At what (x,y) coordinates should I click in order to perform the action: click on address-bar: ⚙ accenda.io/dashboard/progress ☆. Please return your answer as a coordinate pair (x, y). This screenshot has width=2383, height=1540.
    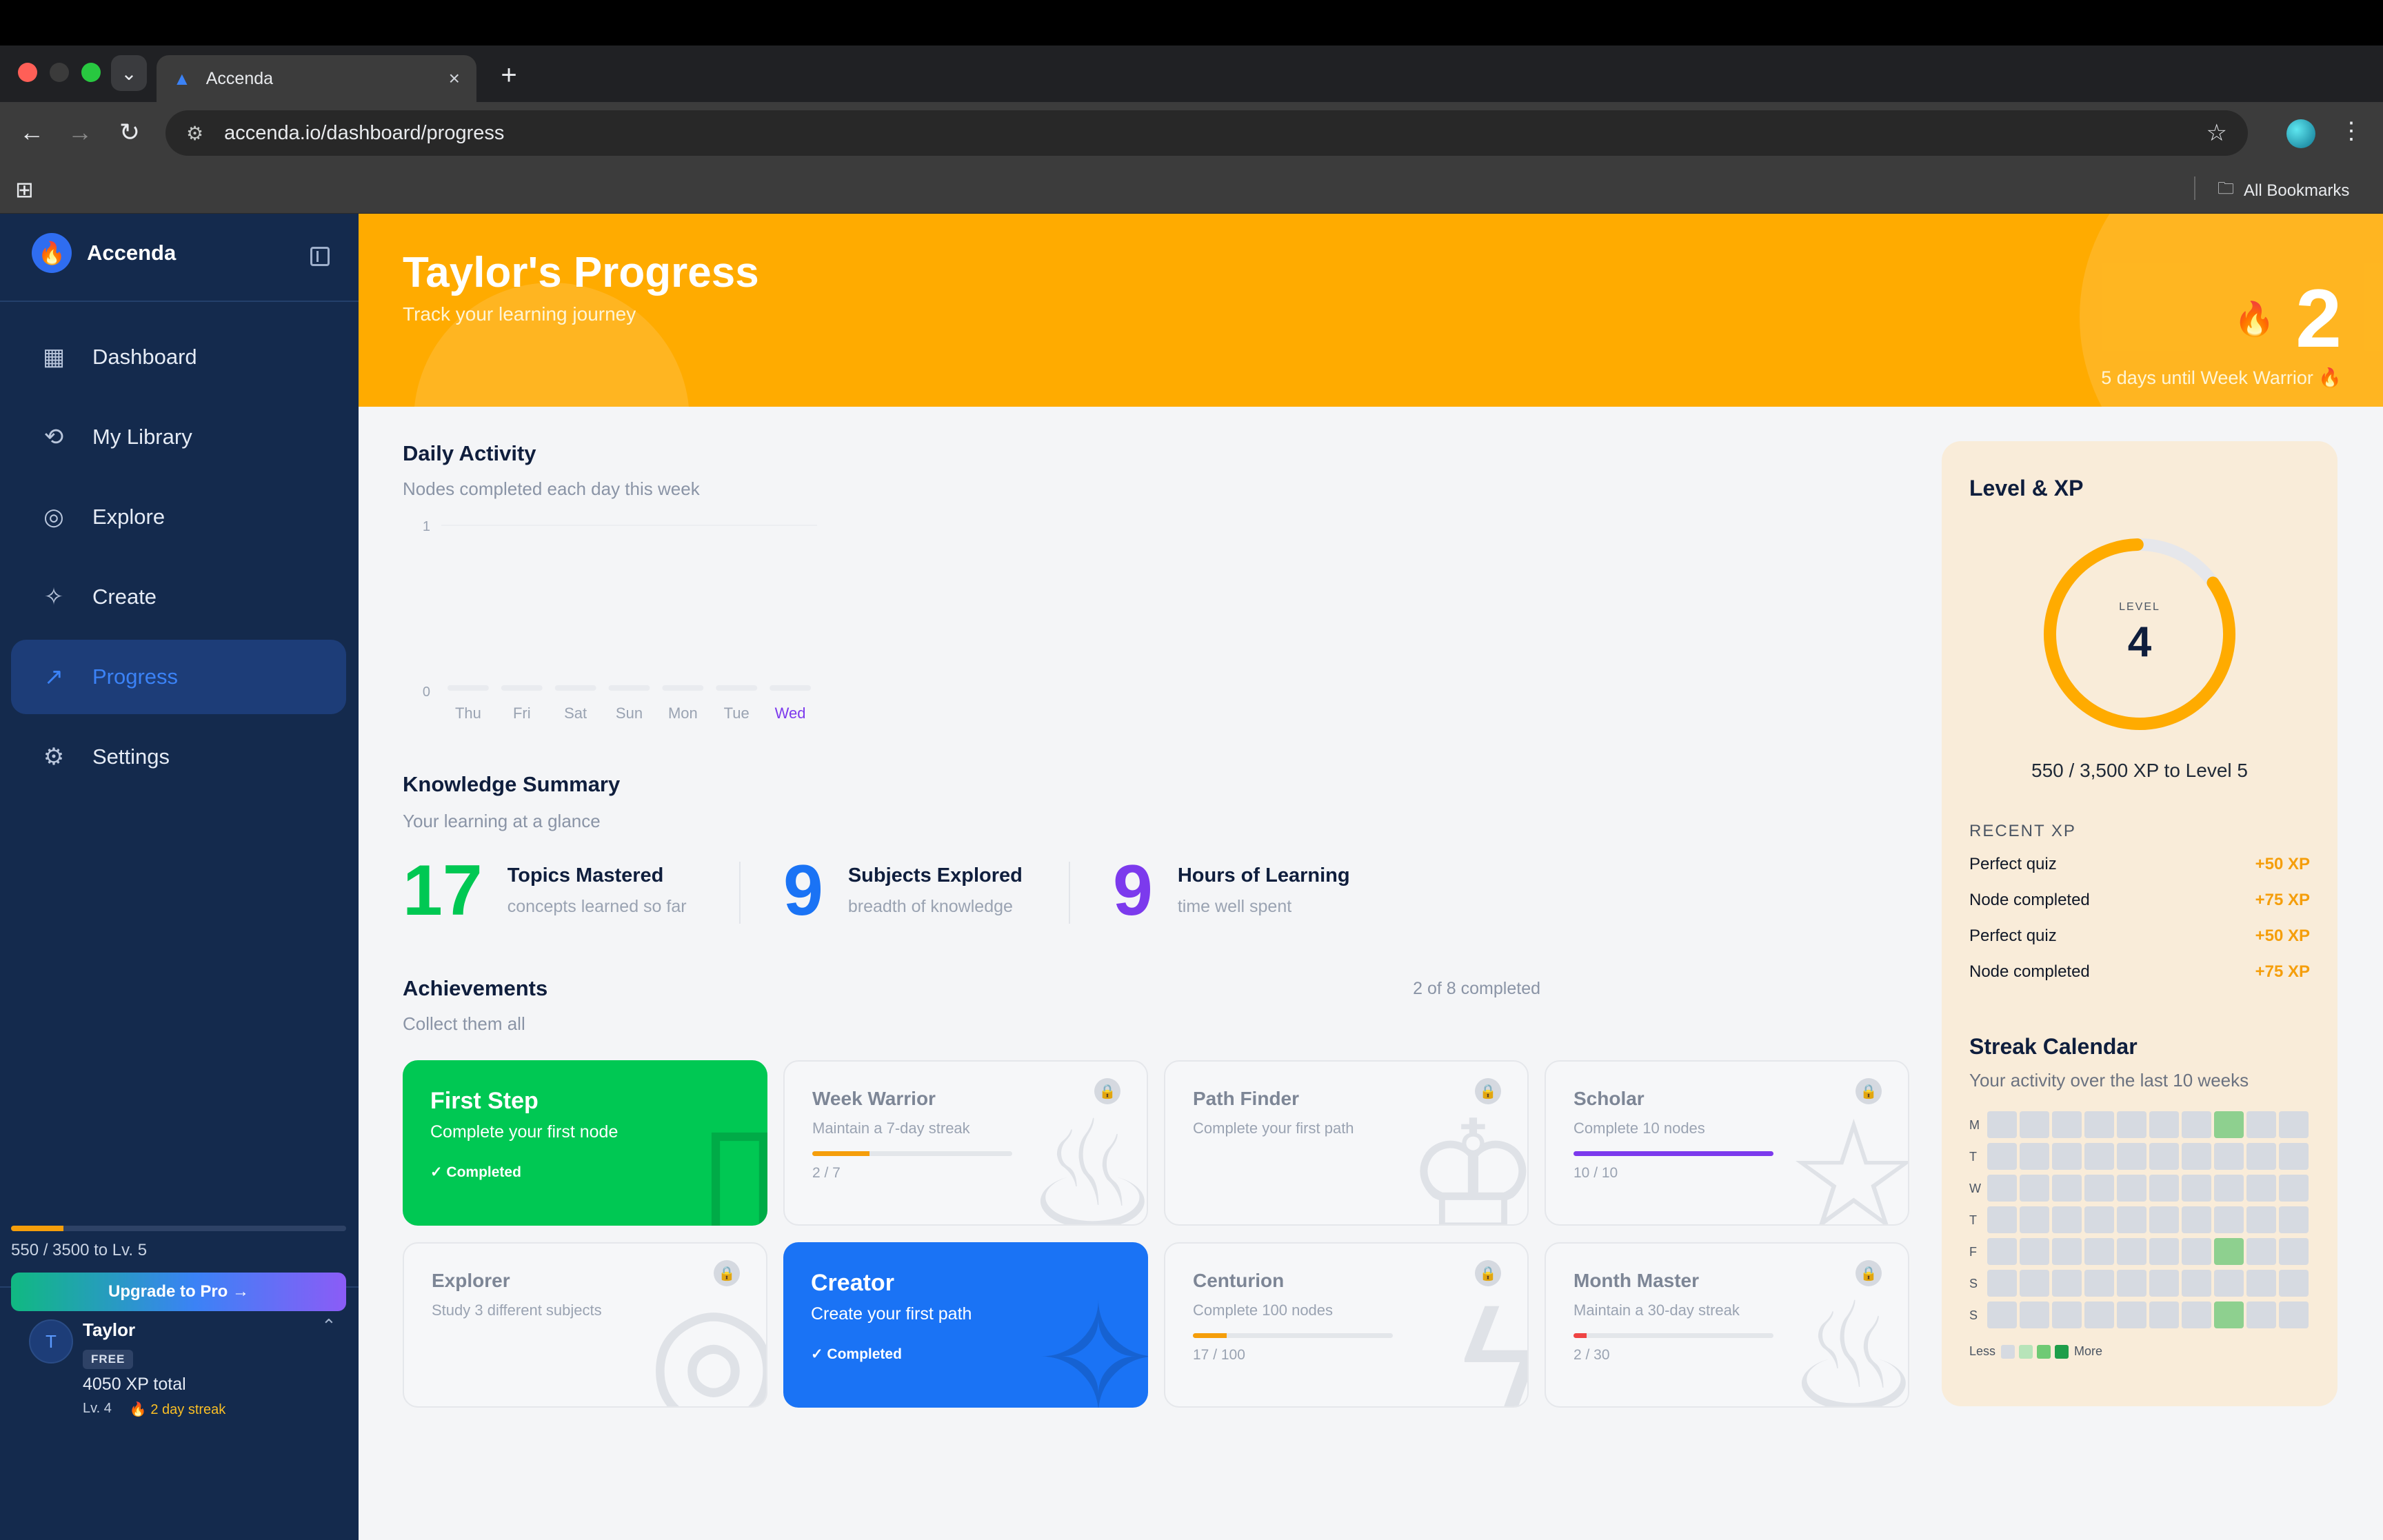
    Looking at the image, I should click on (1206, 133).